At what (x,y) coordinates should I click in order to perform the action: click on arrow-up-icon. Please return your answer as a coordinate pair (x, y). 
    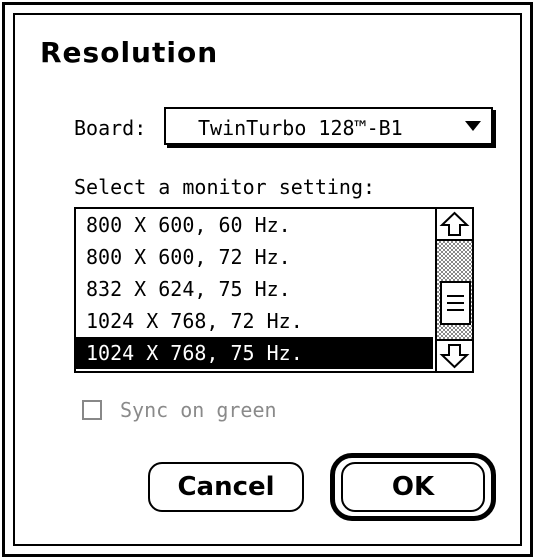
    Looking at the image, I should click on (454, 223).